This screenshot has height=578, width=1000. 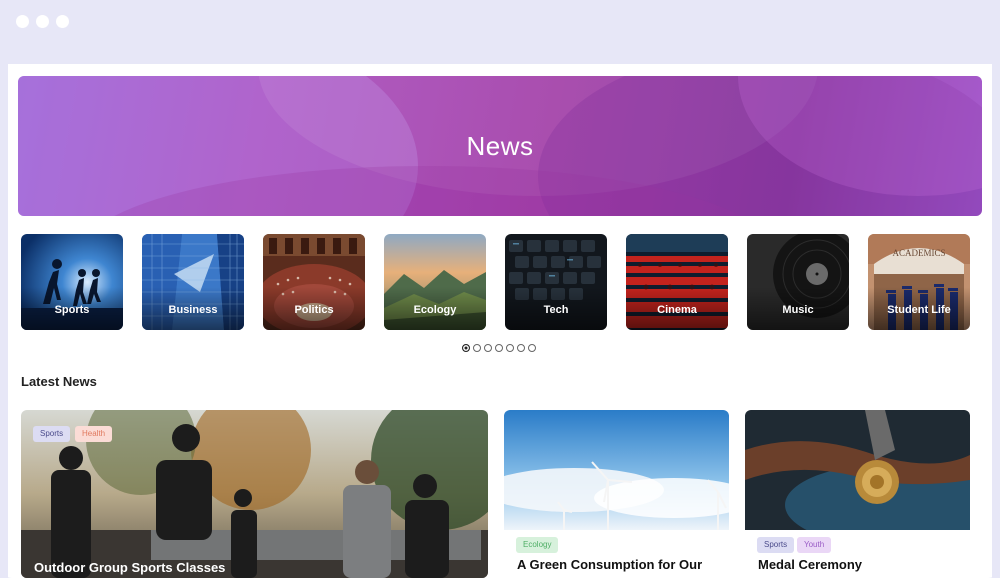 I want to click on tag-health: Health, so click(x=94, y=434).